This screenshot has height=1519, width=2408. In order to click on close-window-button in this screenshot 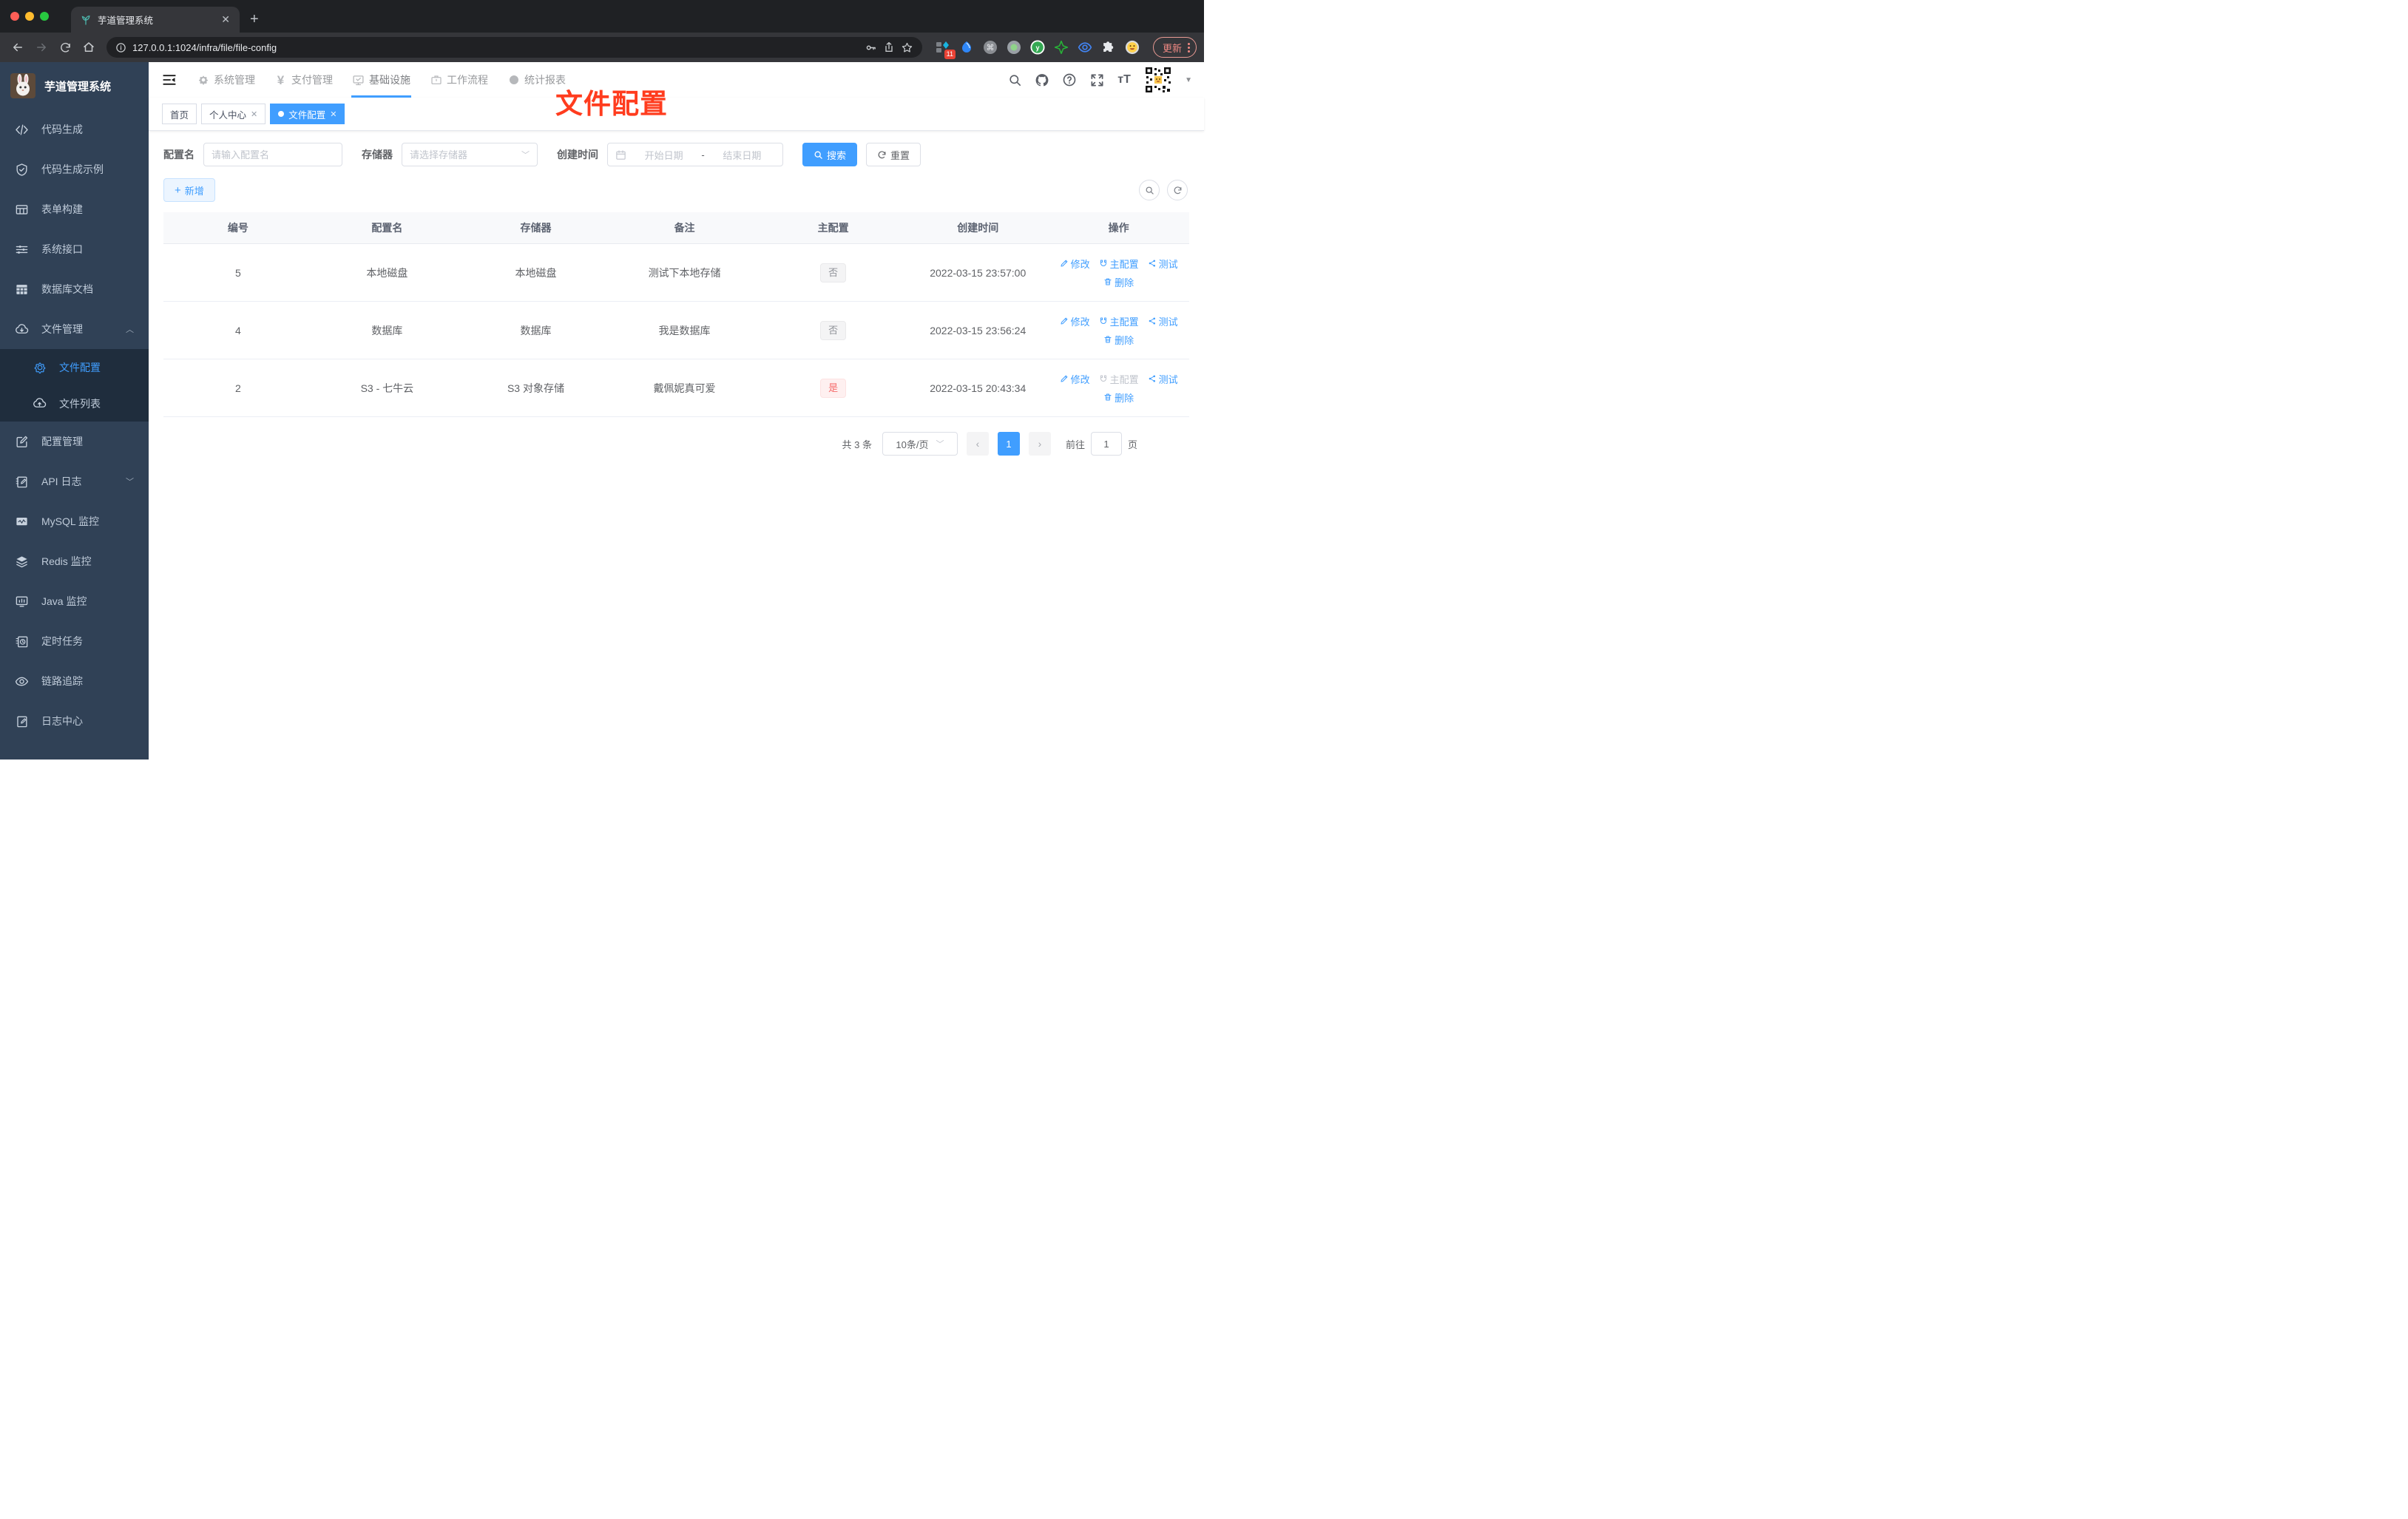, I will do `click(14, 16)`.